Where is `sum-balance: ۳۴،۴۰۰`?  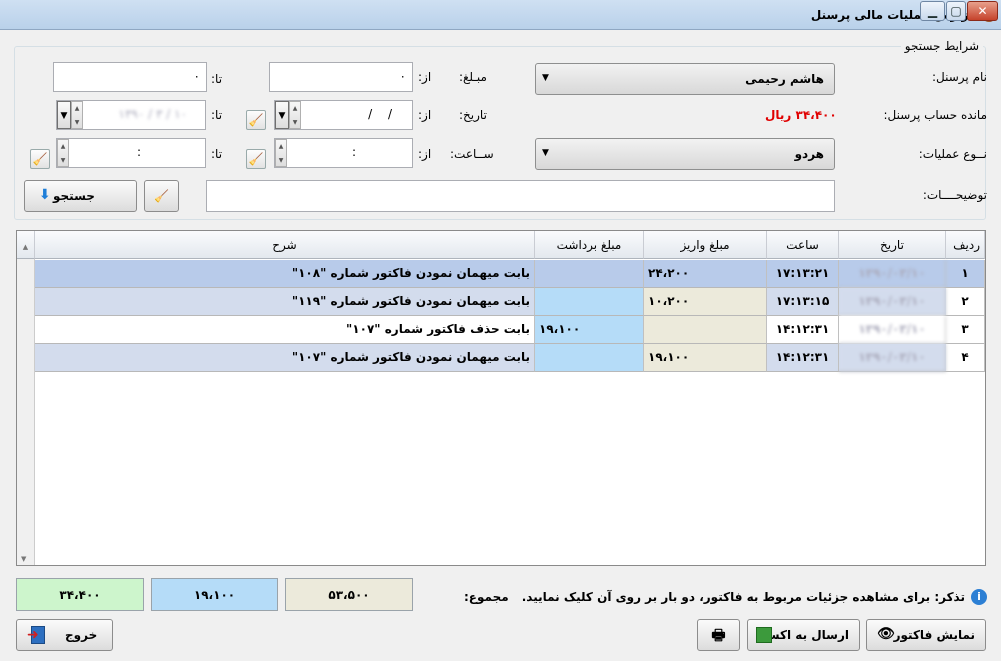
sum-balance: ۳۴،۴۰۰ is located at coordinates (80, 594).